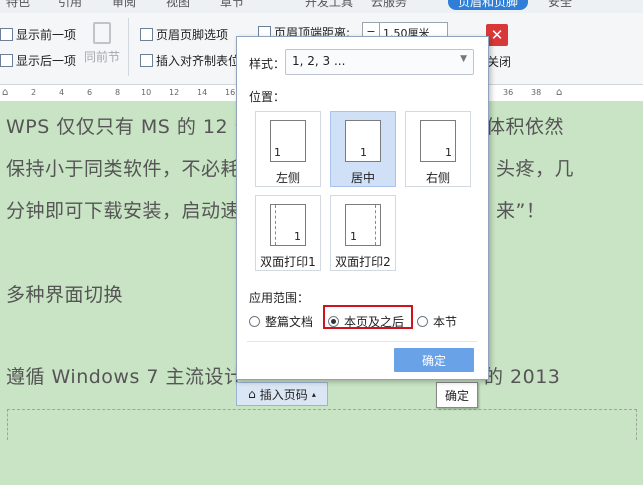 The image size is (643, 485). Describe the element at coordinates (488, 5) in the screenshot. I see `tab-header-footer: 页眉和页脚` at that location.